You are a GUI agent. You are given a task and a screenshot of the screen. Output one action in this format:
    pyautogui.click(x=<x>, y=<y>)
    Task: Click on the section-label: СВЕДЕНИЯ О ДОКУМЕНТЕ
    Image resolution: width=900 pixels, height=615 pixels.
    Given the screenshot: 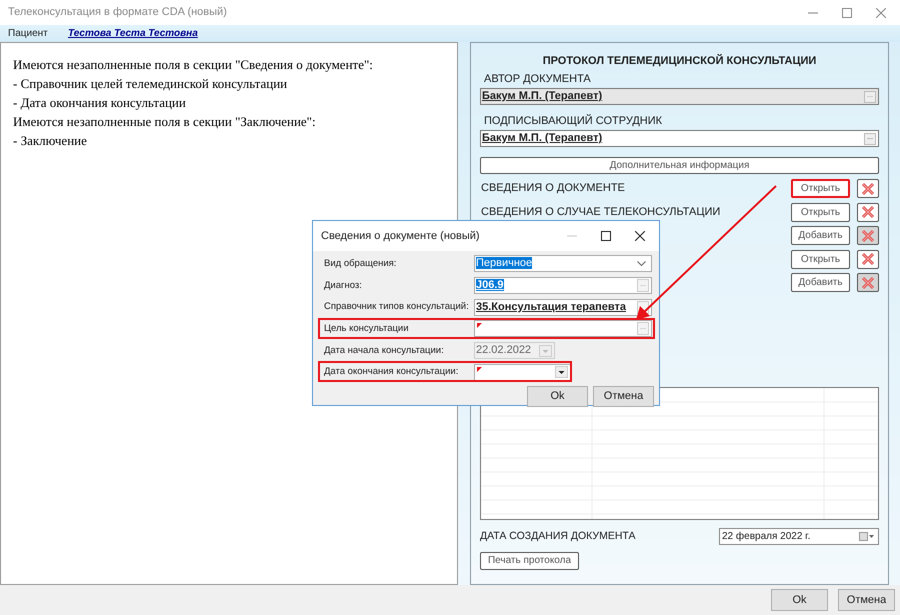 What is the action you would take?
    pyautogui.click(x=553, y=189)
    